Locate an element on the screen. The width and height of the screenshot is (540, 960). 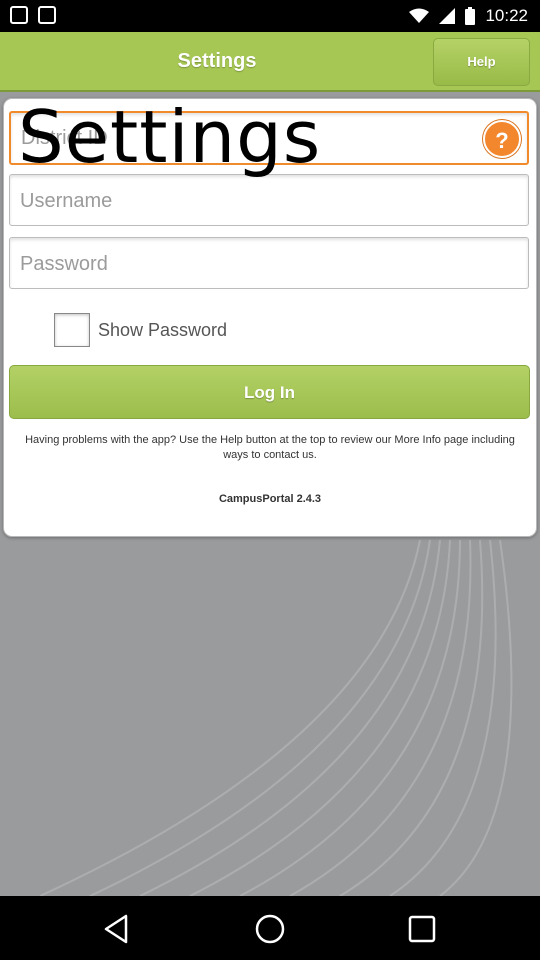
recents-icon is located at coordinates (422, 929).